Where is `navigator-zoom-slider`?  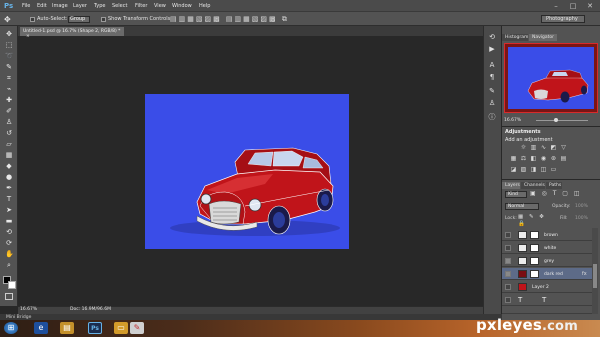
navigator-zoom-slider is located at coordinates (562, 120).